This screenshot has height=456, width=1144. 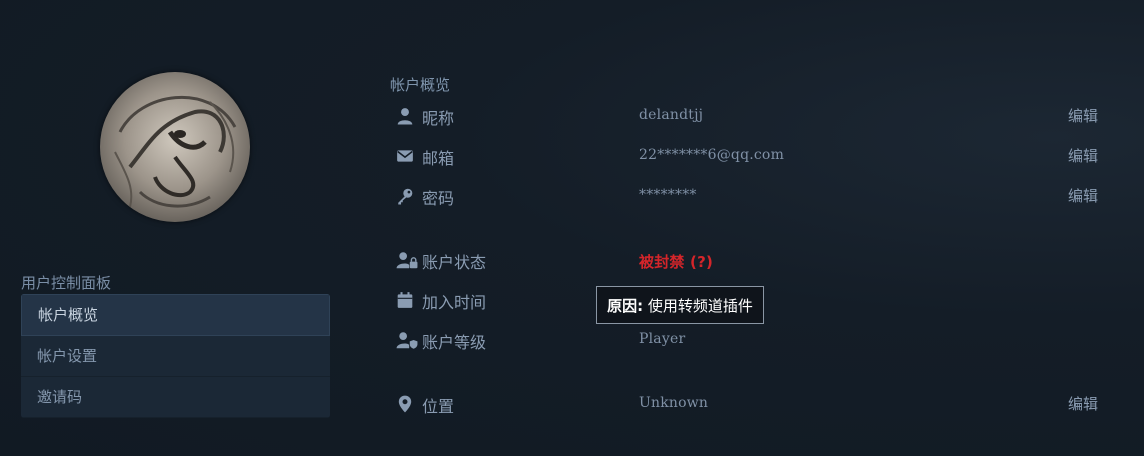 I want to click on status-row: 账户状态 被封禁 (?), so click(x=747, y=260).